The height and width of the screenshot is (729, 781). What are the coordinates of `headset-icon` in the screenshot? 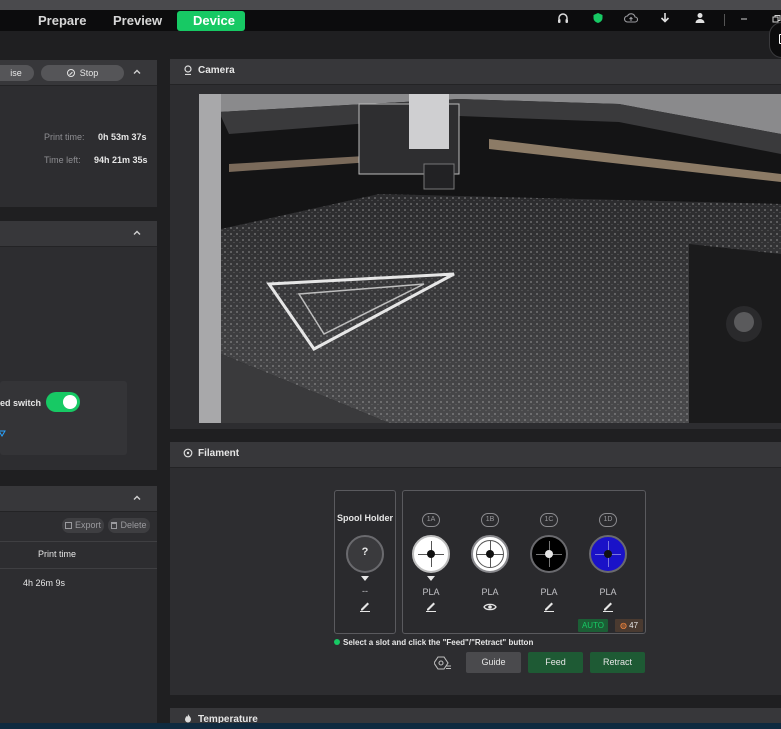 It's located at (563, 20).